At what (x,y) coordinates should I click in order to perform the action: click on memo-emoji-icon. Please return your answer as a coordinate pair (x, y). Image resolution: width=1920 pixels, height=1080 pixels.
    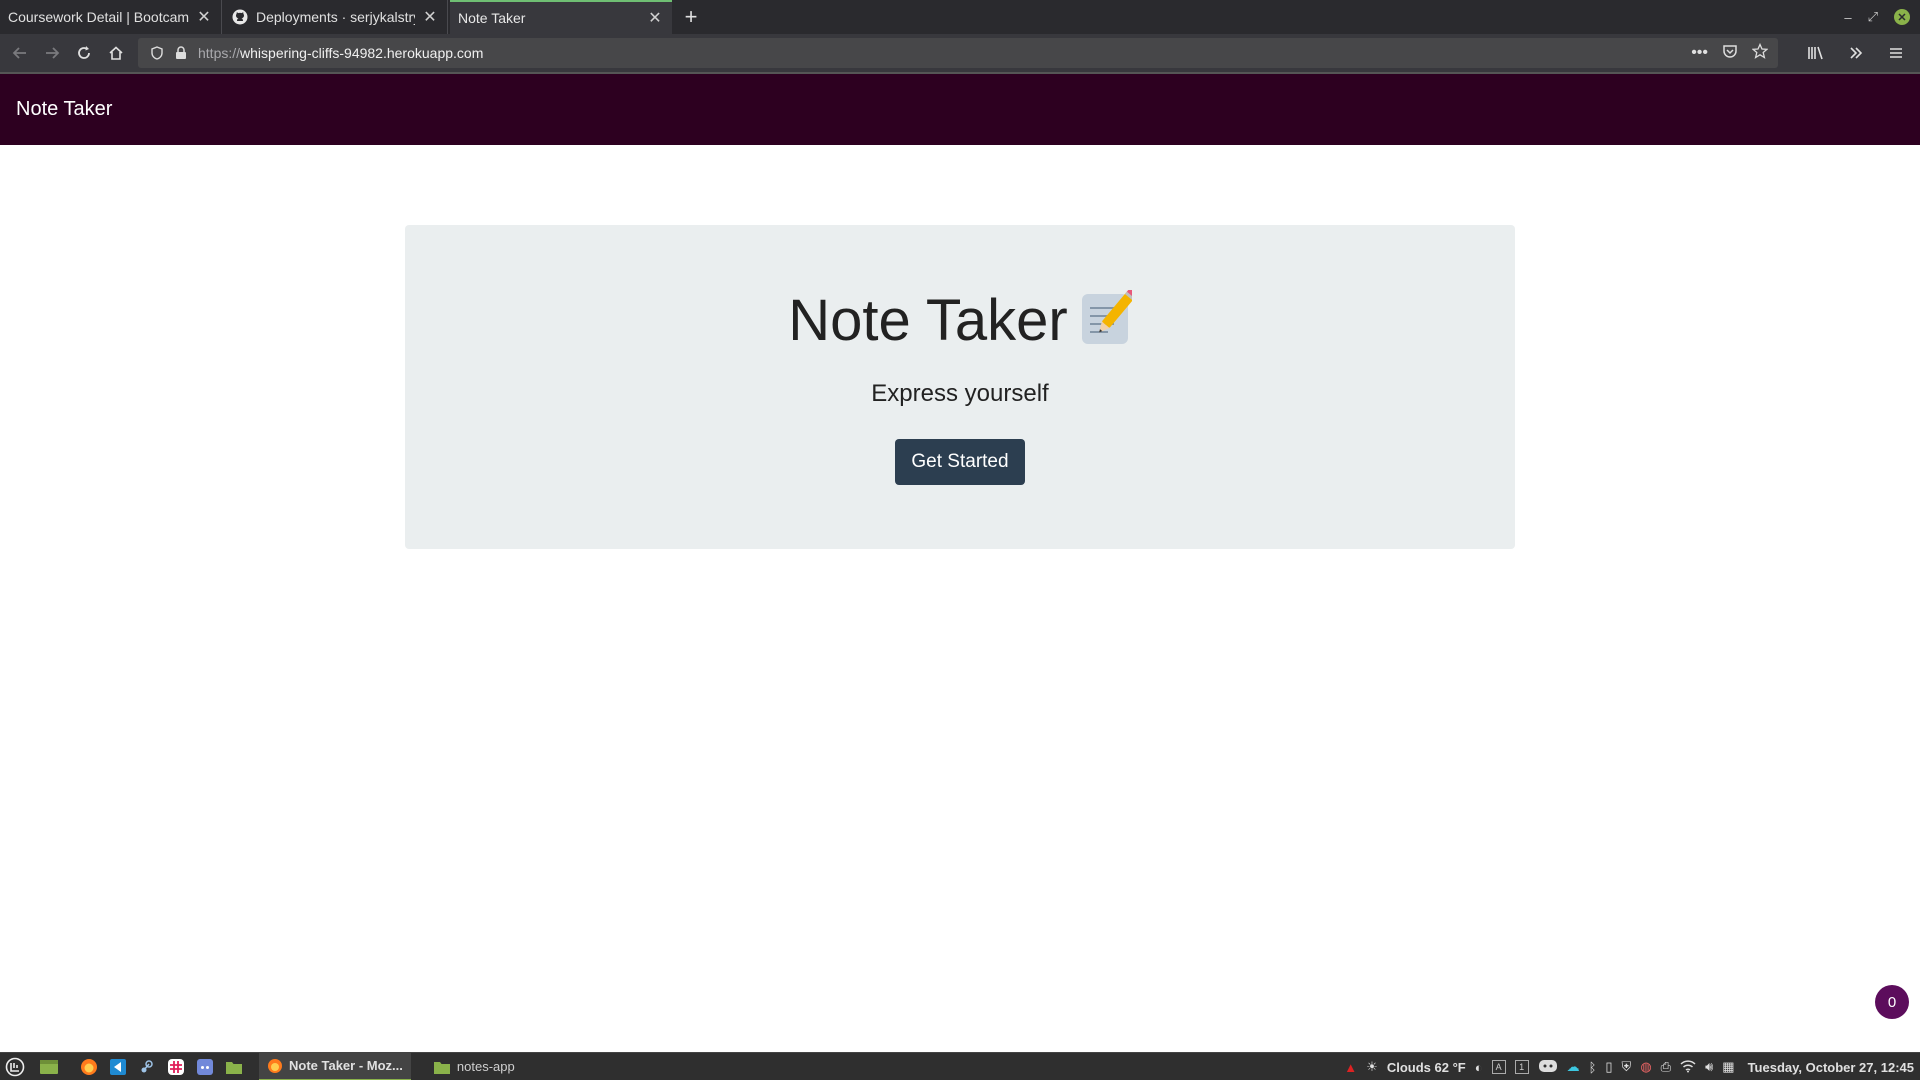
    Looking at the image, I should click on (1108, 319).